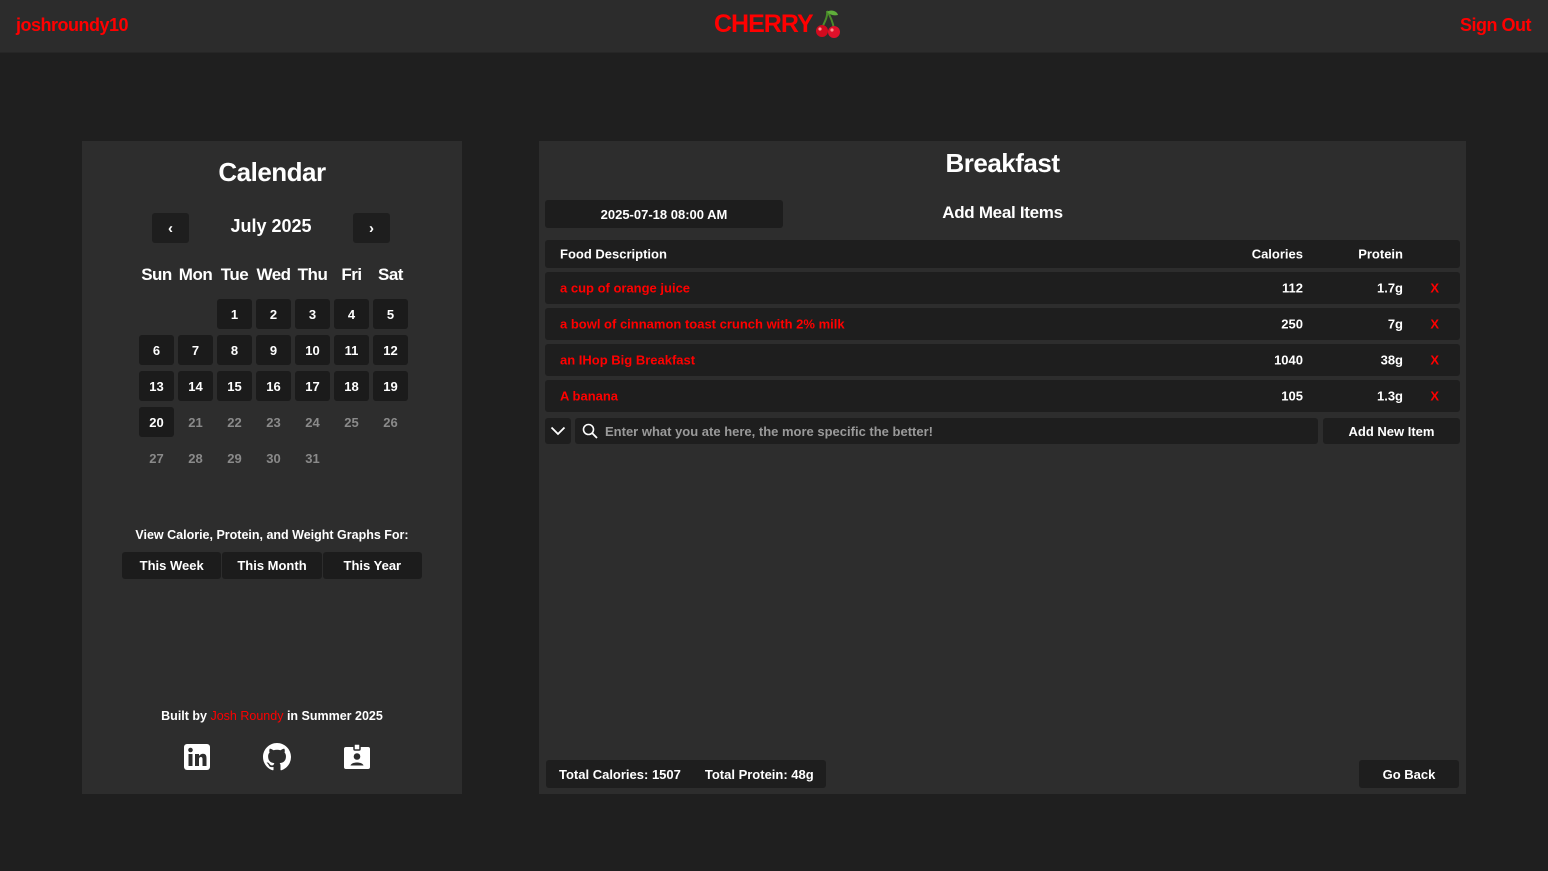 Image resolution: width=1548 pixels, height=871 pixels. I want to click on food-calories: 105, so click(1292, 396).